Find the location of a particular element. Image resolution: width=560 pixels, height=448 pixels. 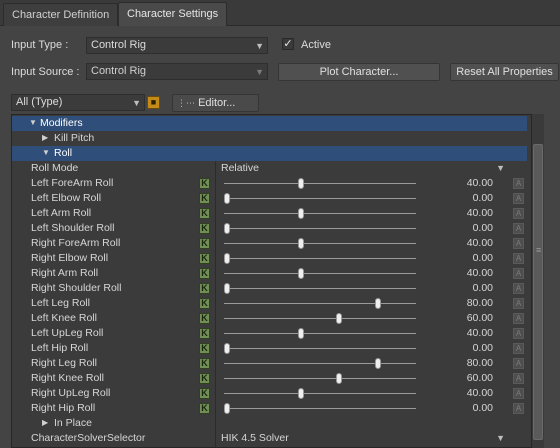

roll-mode-dropdown: Relative ▼ is located at coordinates (365, 168).